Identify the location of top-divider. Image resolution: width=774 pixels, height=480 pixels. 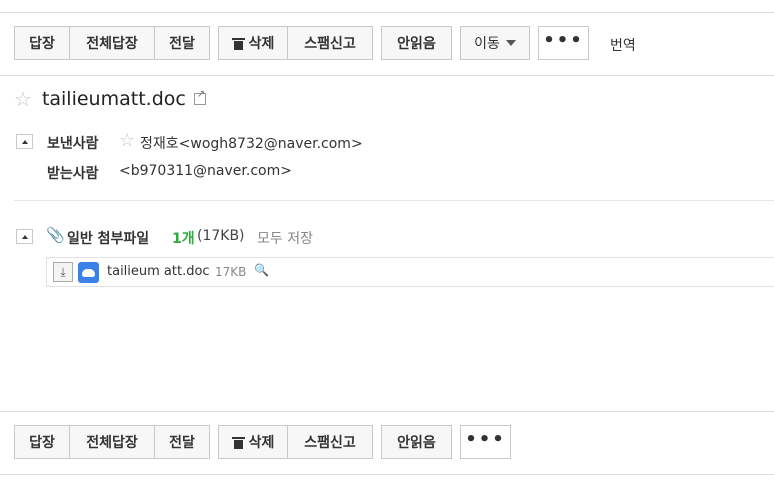
(387, 12).